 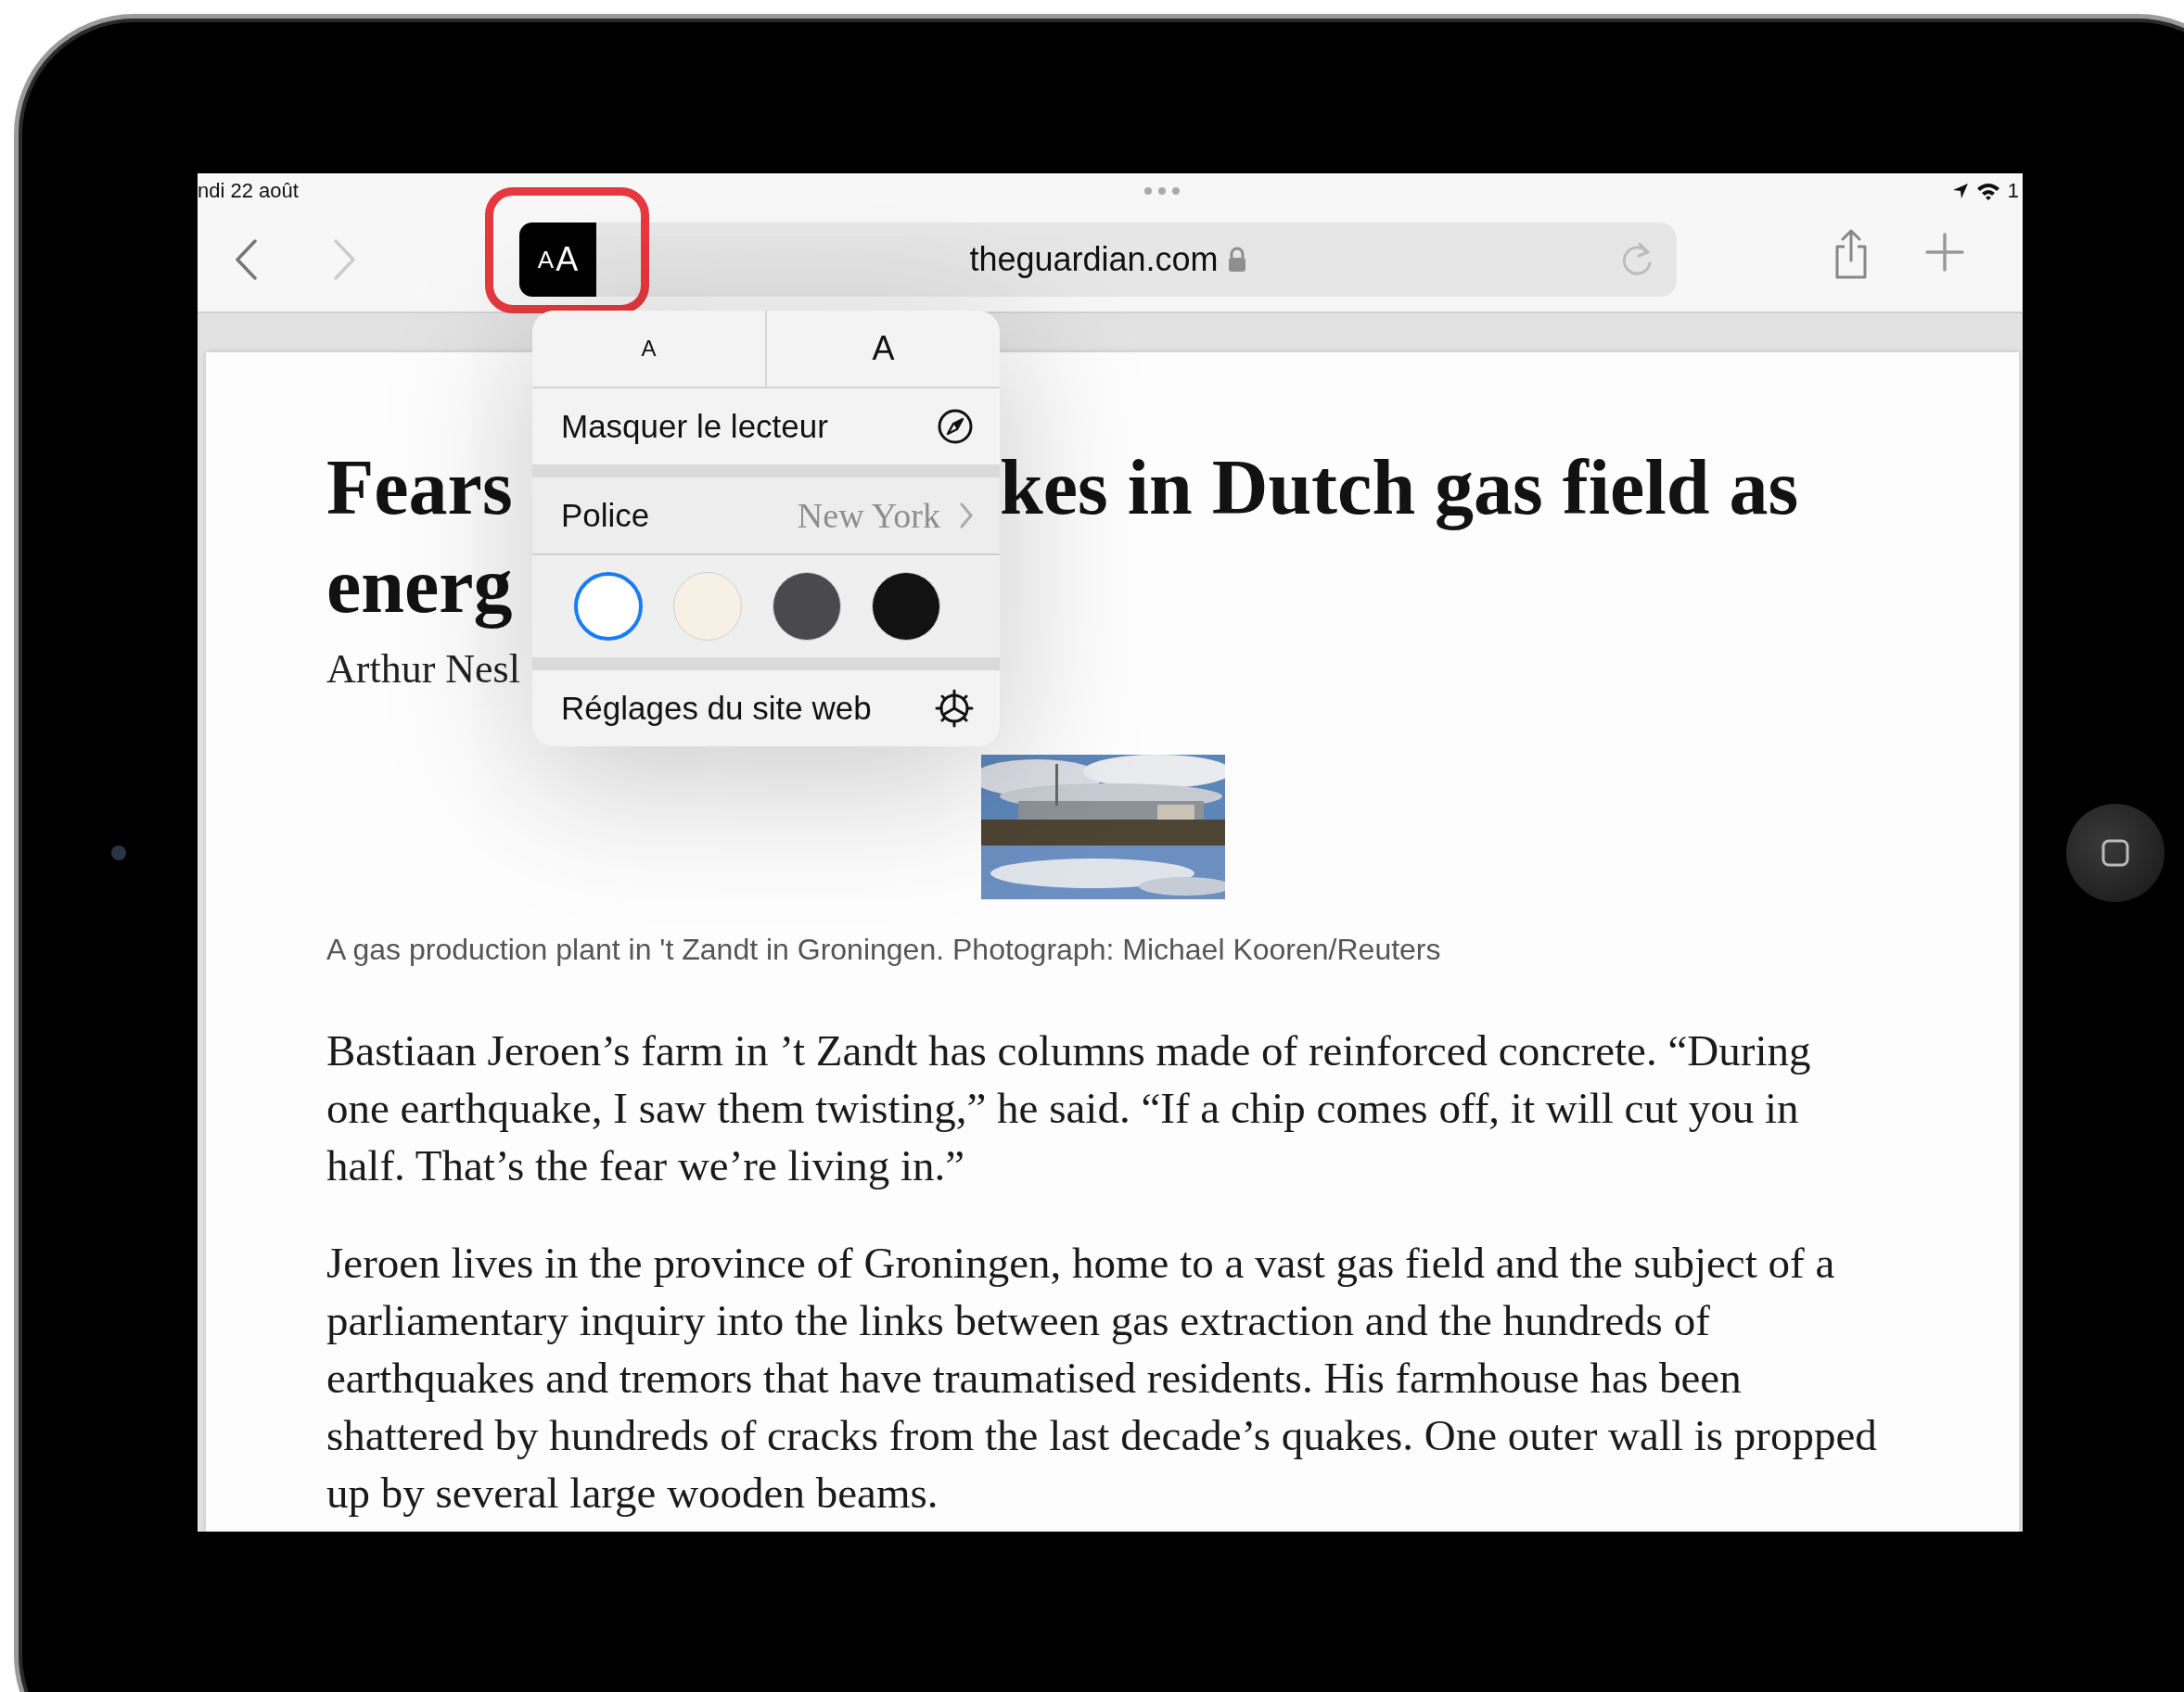 What do you see at coordinates (1987, 191) in the screenshot?
I see `wifi-icon` at bounding box center [1987, 191].